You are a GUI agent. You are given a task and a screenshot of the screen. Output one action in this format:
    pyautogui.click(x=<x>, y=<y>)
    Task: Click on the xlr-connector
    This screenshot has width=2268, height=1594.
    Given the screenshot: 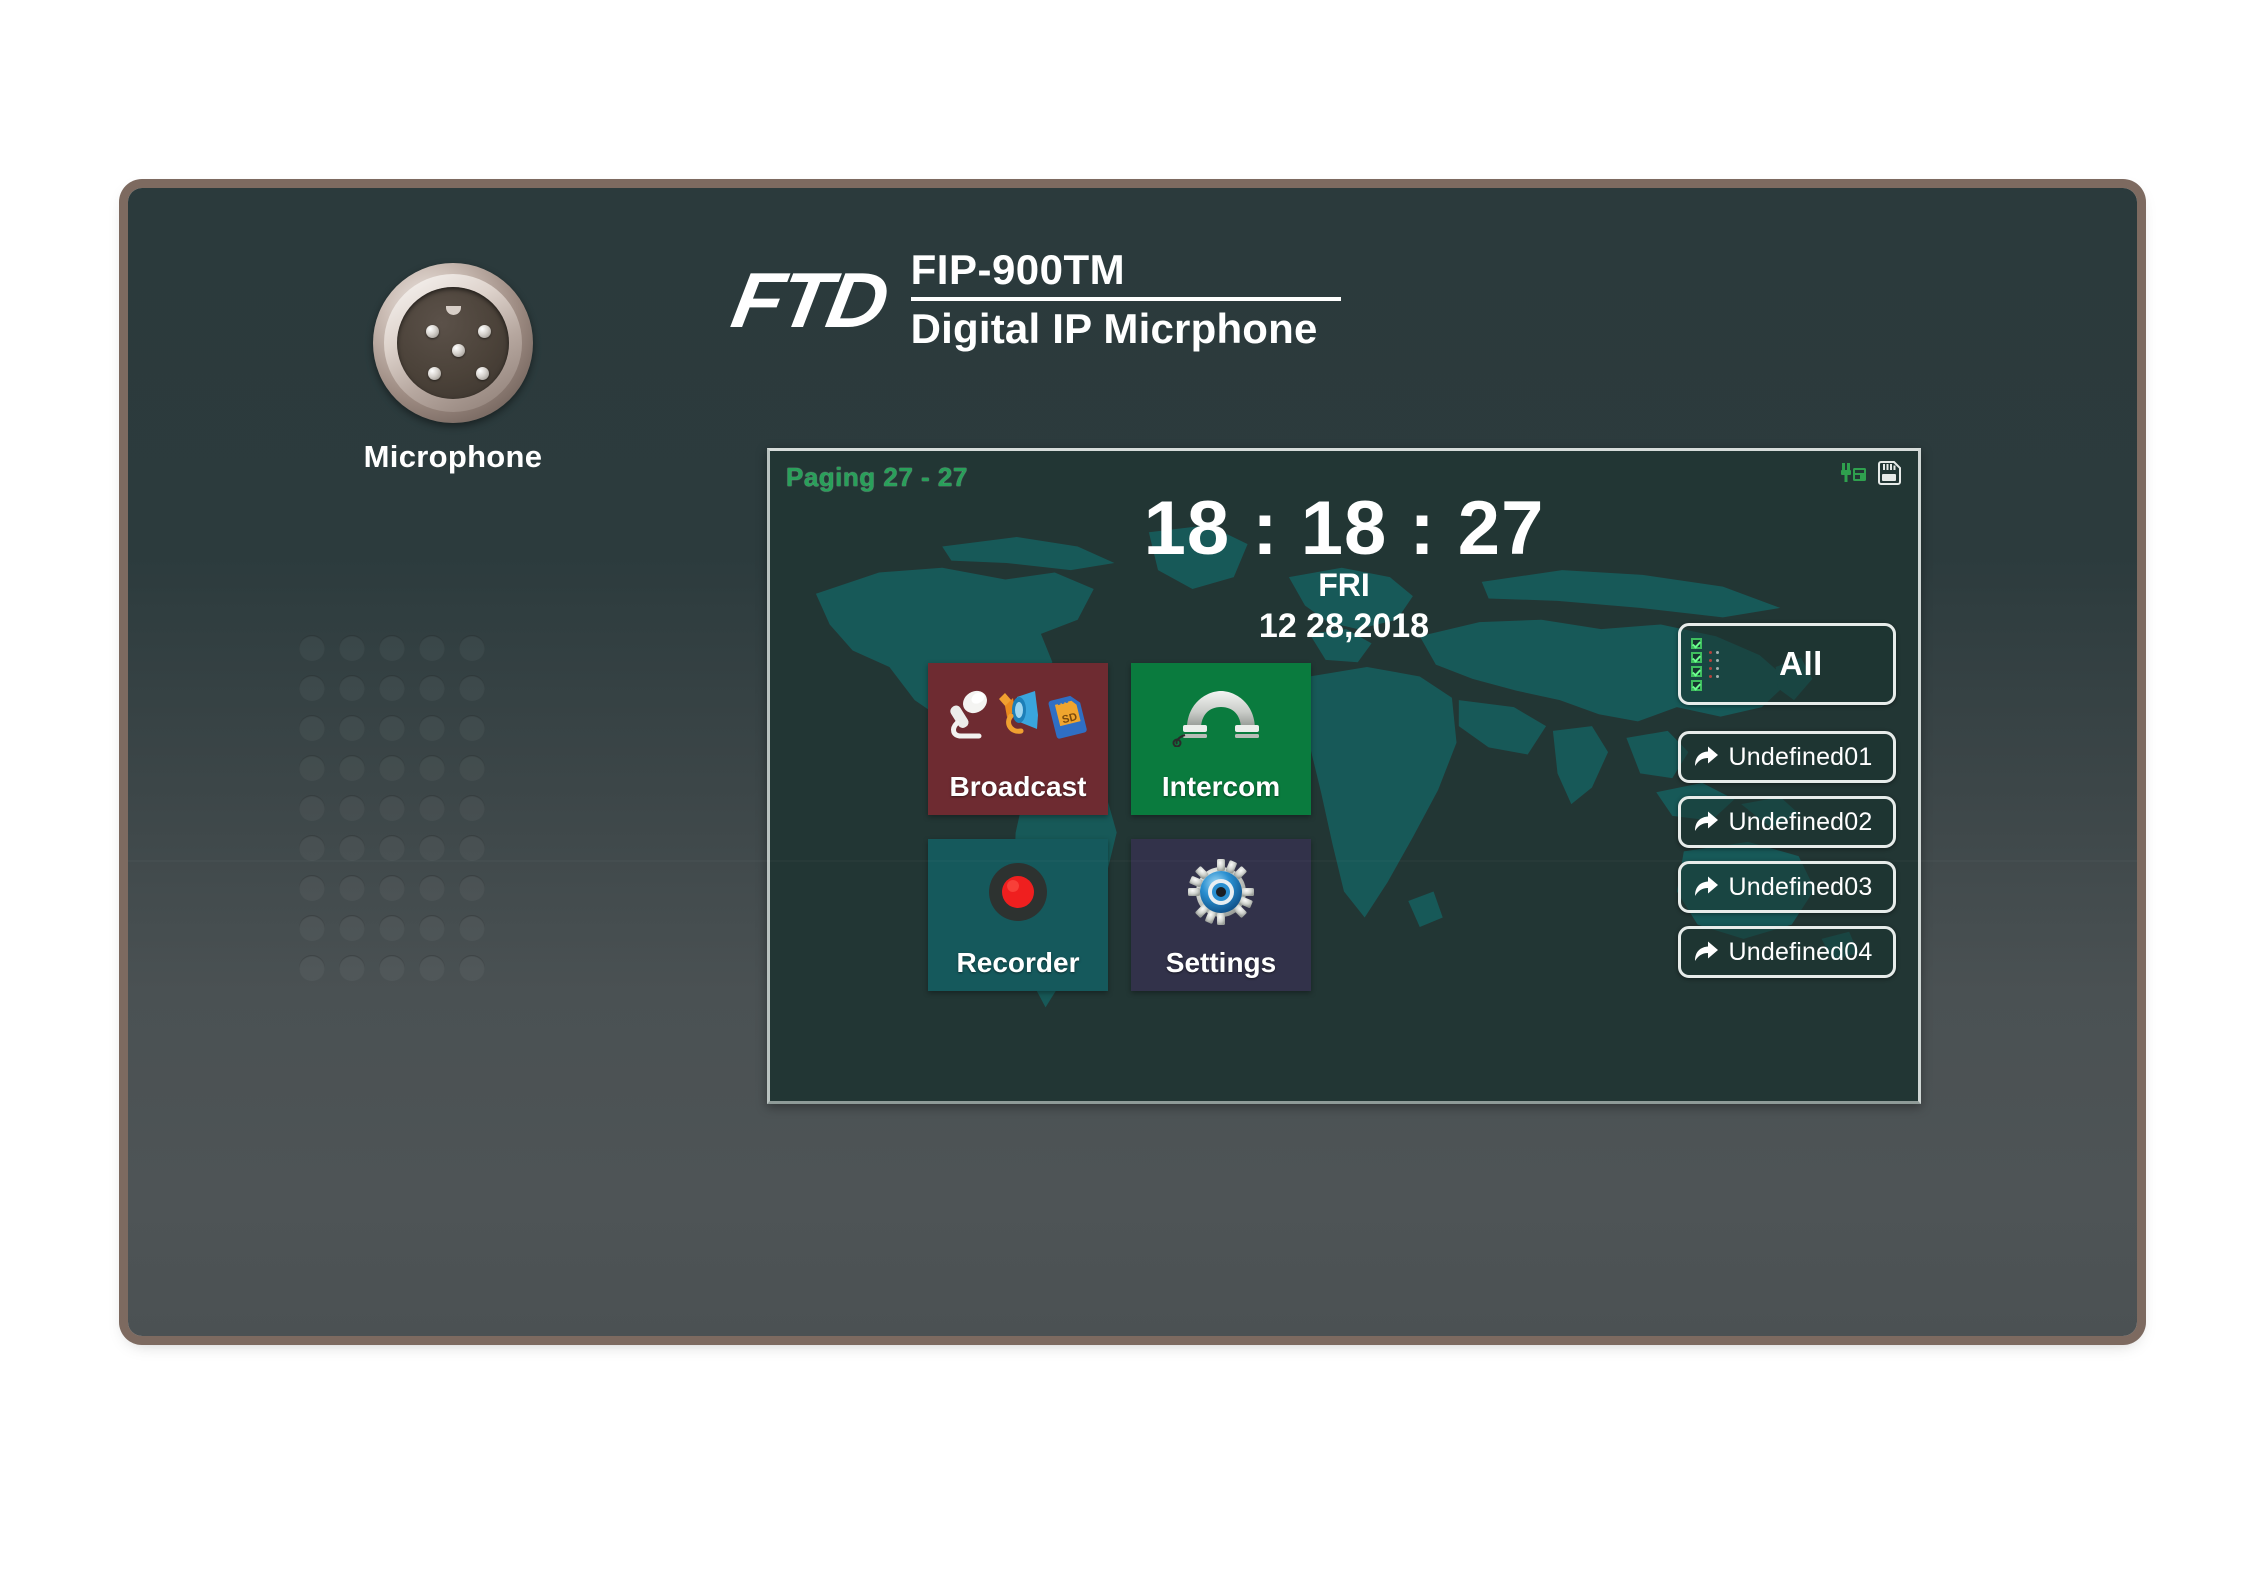 What is the action you would take?
    pyautogui.click(x=453, y=343)
    